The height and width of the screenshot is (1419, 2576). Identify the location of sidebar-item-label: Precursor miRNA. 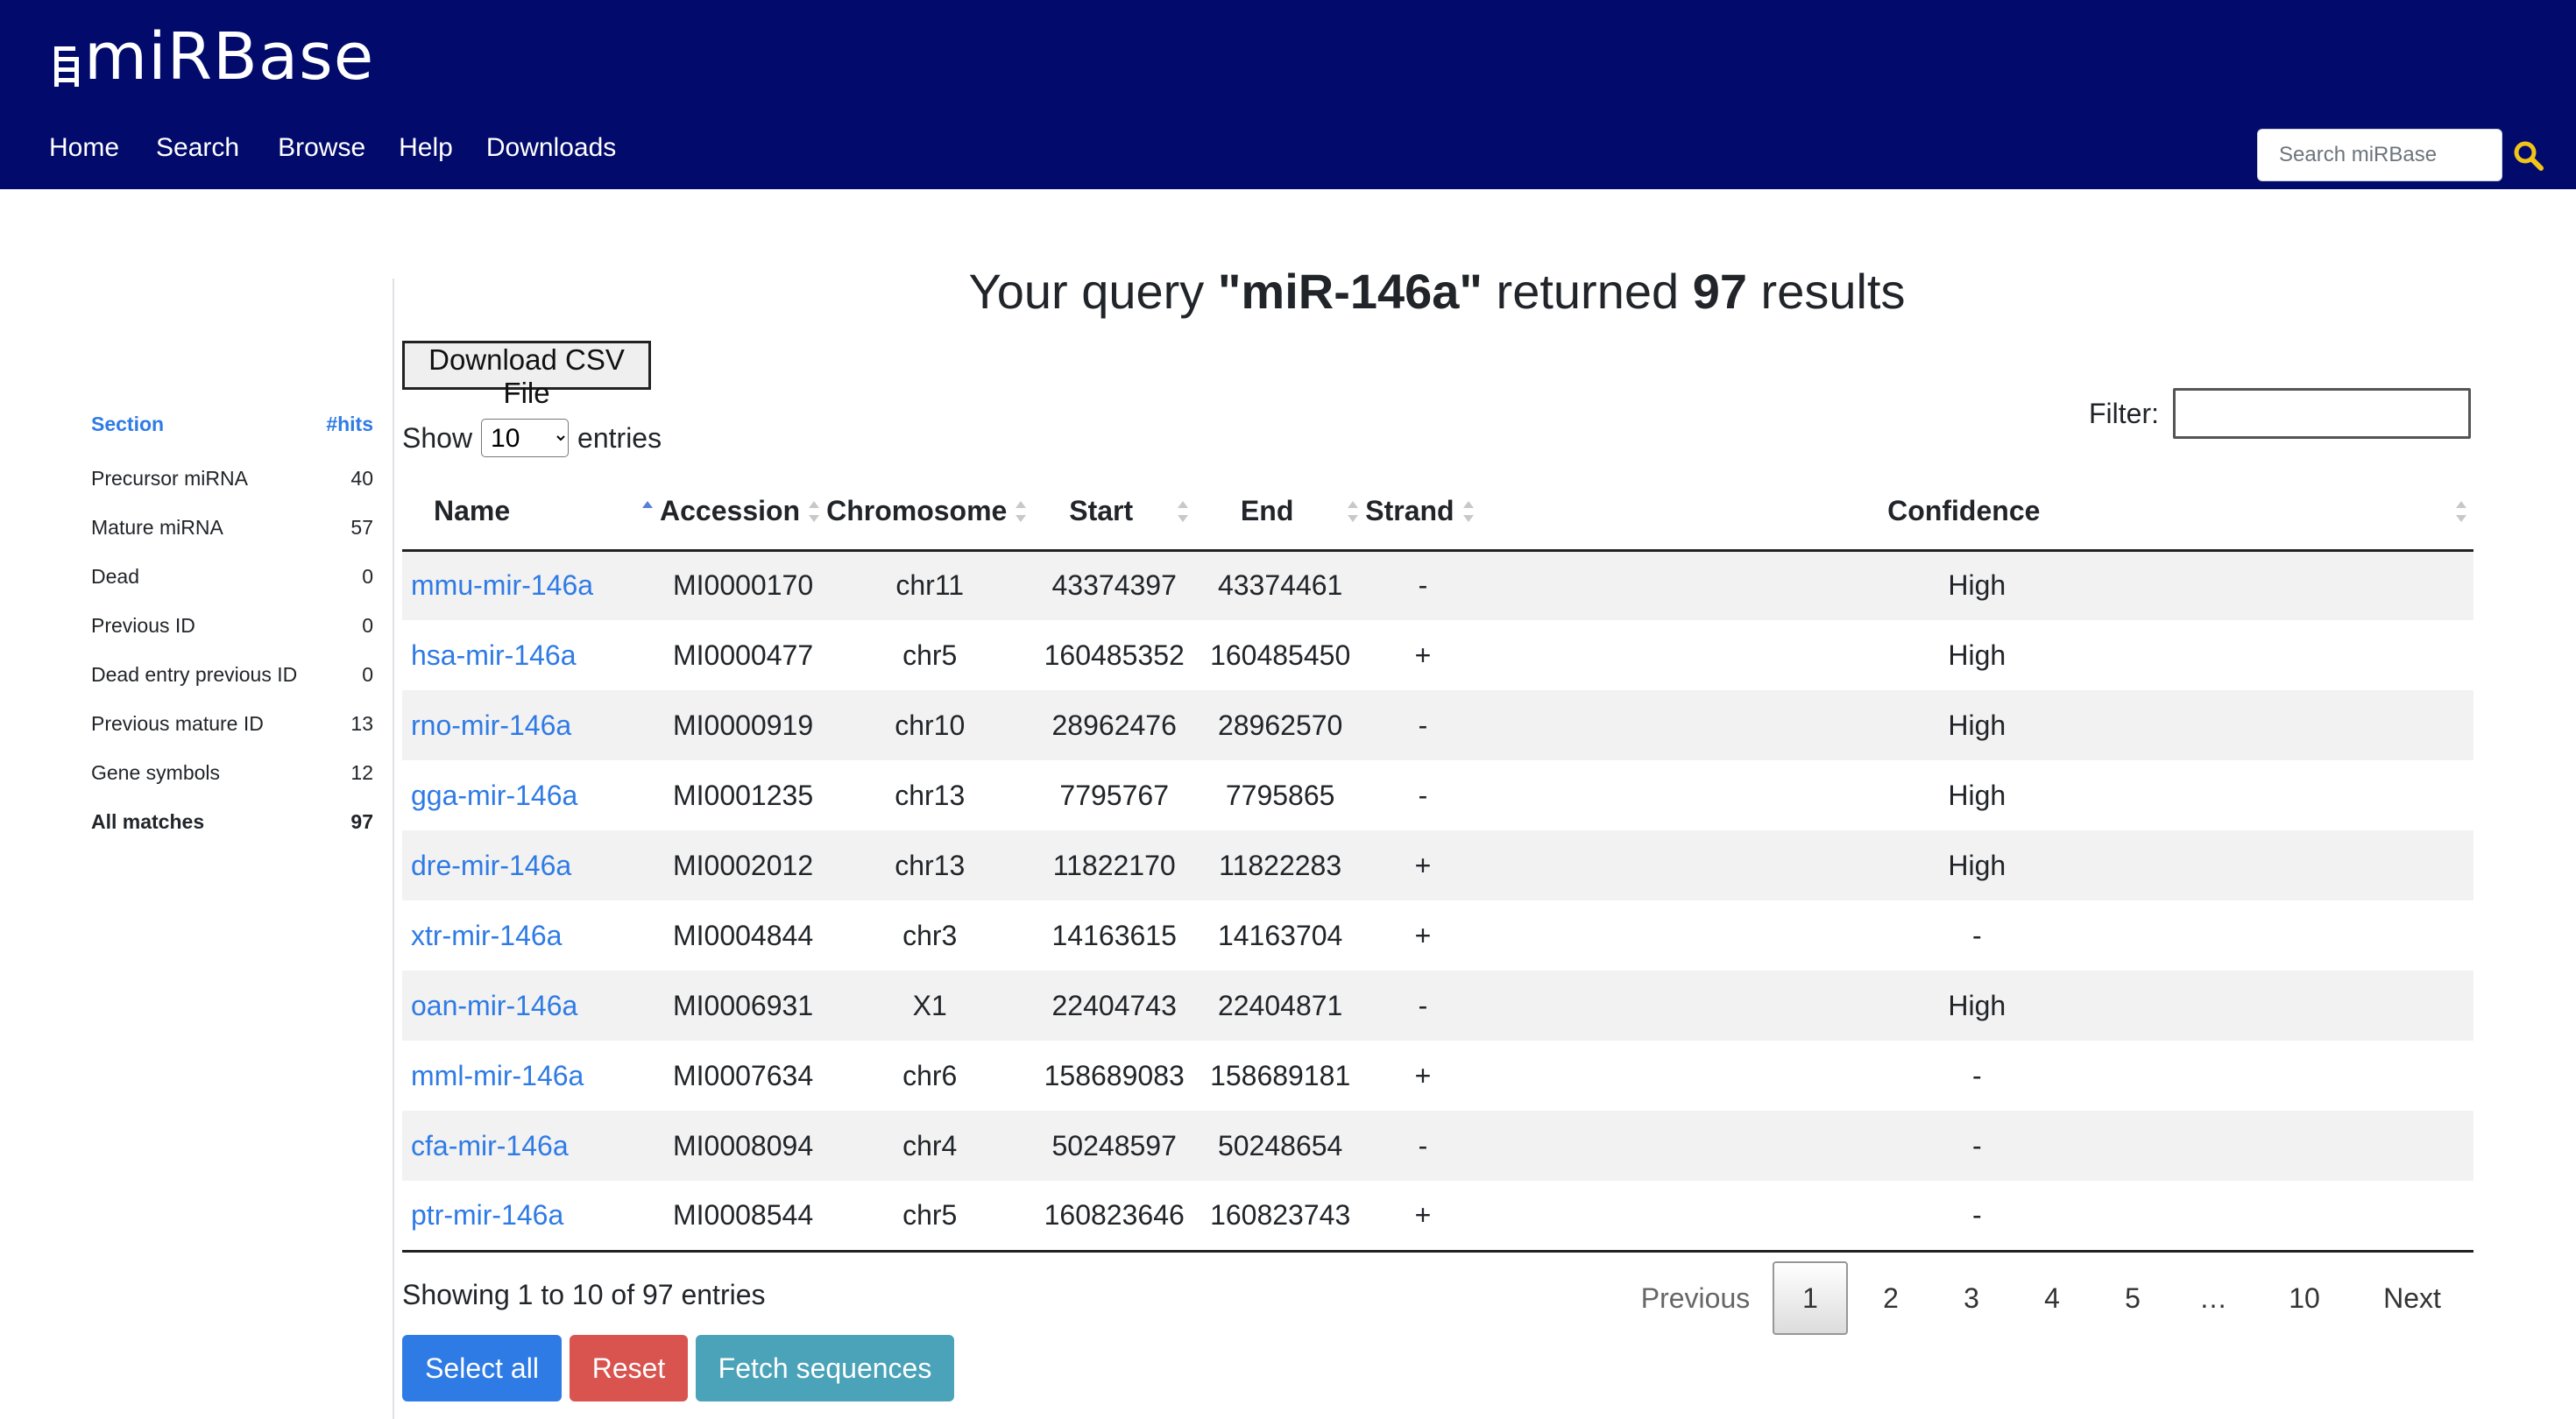
(169, 478).